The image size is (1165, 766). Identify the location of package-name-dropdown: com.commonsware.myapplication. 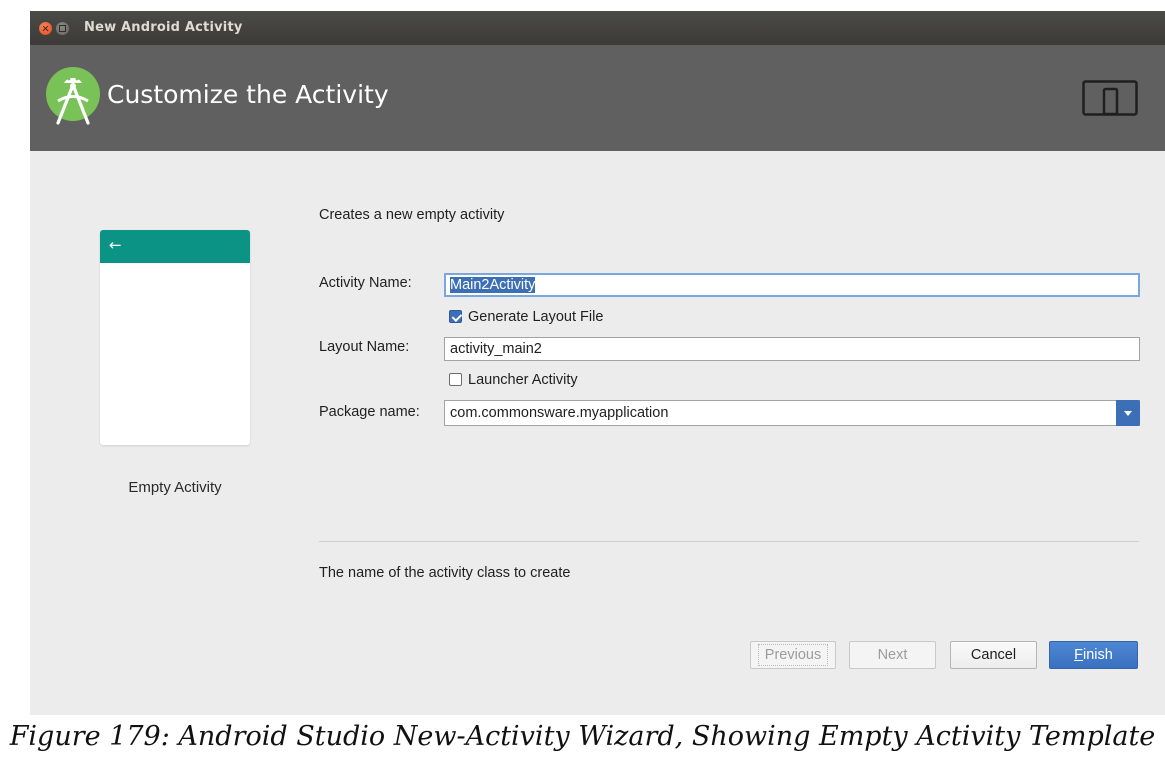
(792, 413).